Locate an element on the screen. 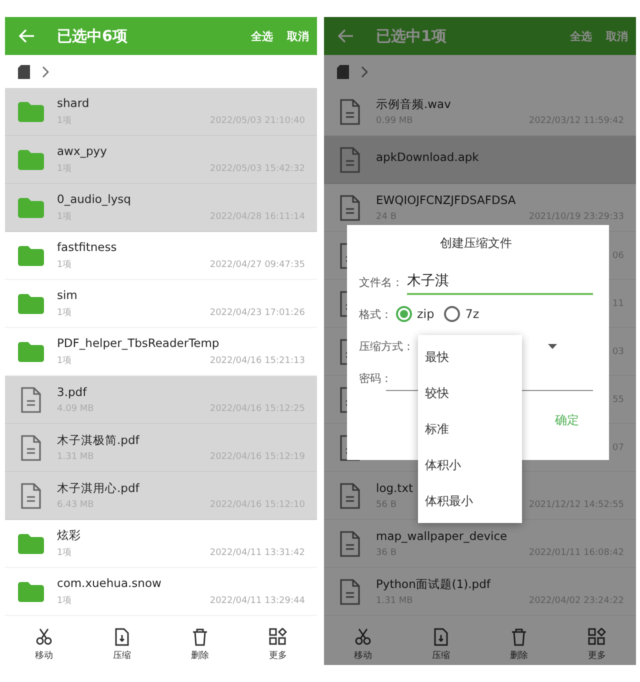 The height and width of the screenshot is (682, 640). menu-item: 体积最小 is located at coordinates (470, 501).